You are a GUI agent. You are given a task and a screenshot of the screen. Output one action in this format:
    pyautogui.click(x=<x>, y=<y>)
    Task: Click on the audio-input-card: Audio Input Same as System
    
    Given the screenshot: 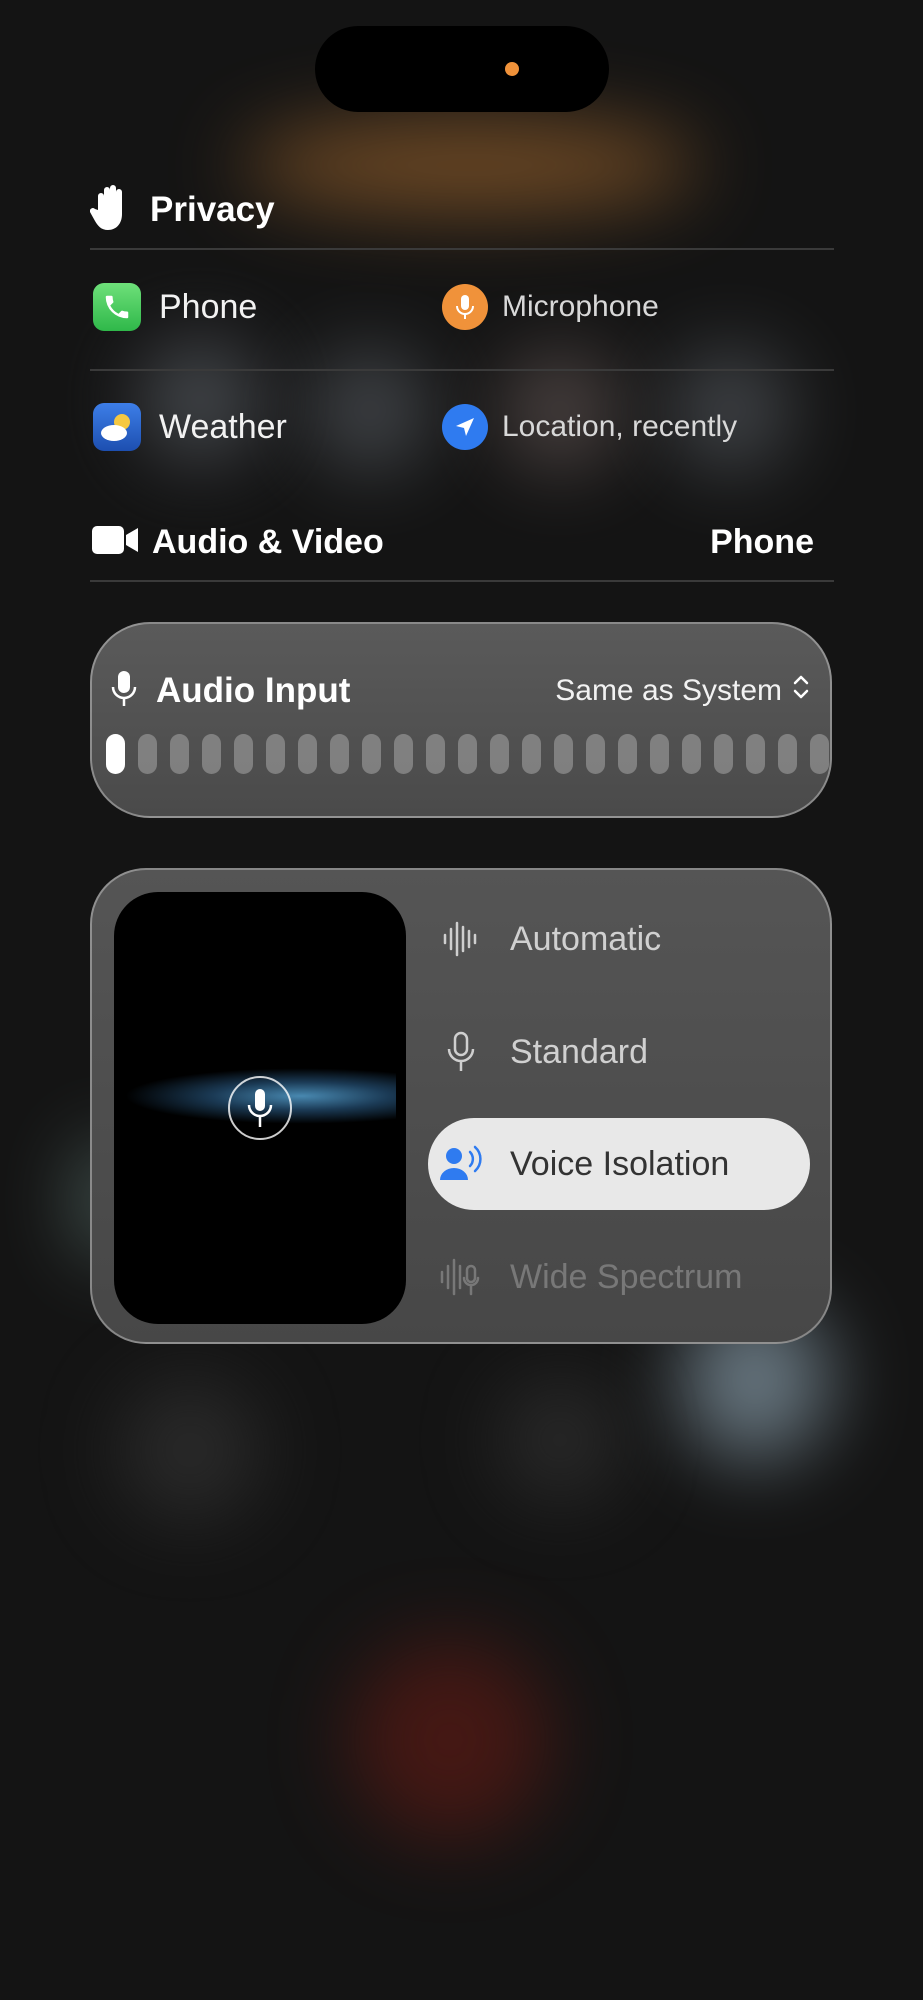 What is the action you would take?
    pyautogui.click(x=461, y=720)
    